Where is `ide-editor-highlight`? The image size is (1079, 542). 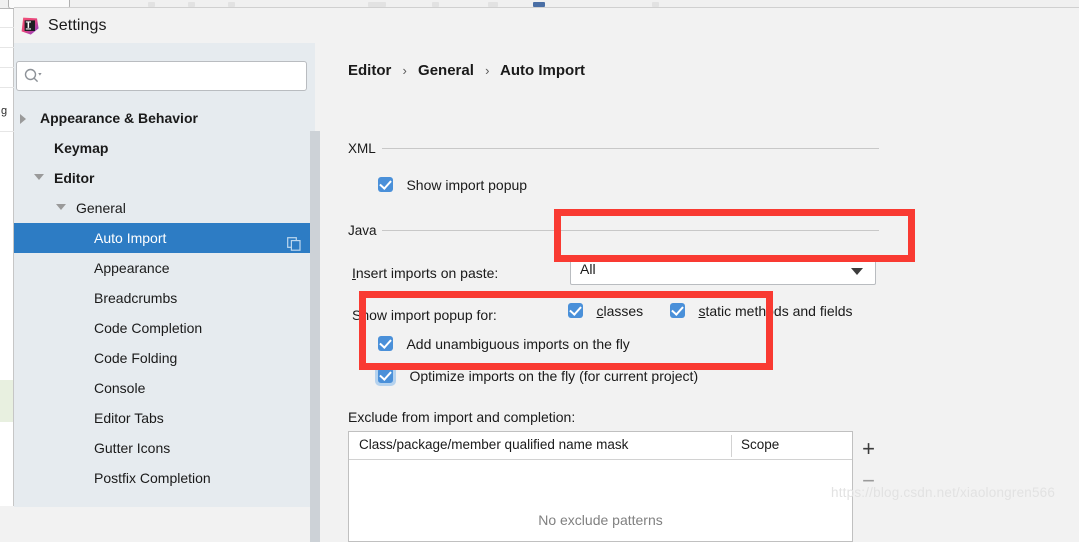
ide-editor-highlight is located at coordinates (6, 401).